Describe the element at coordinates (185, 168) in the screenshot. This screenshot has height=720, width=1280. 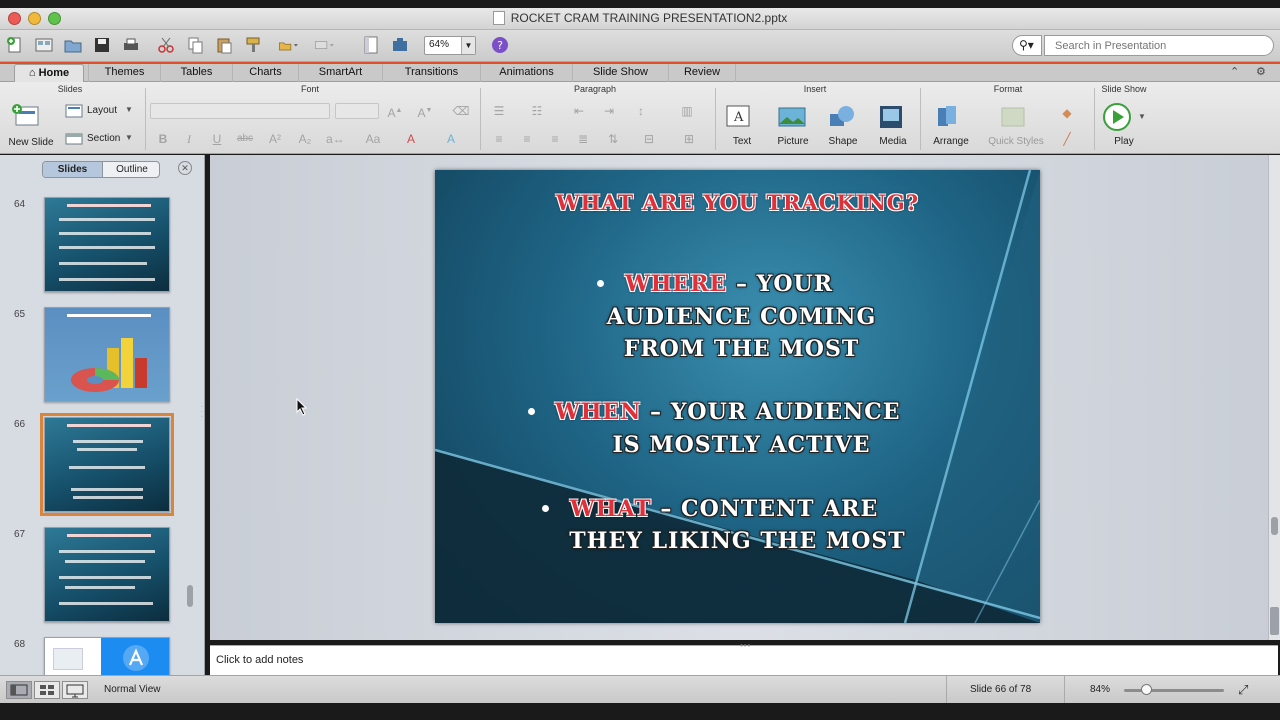
I see `close-icon: ✕` at that location.